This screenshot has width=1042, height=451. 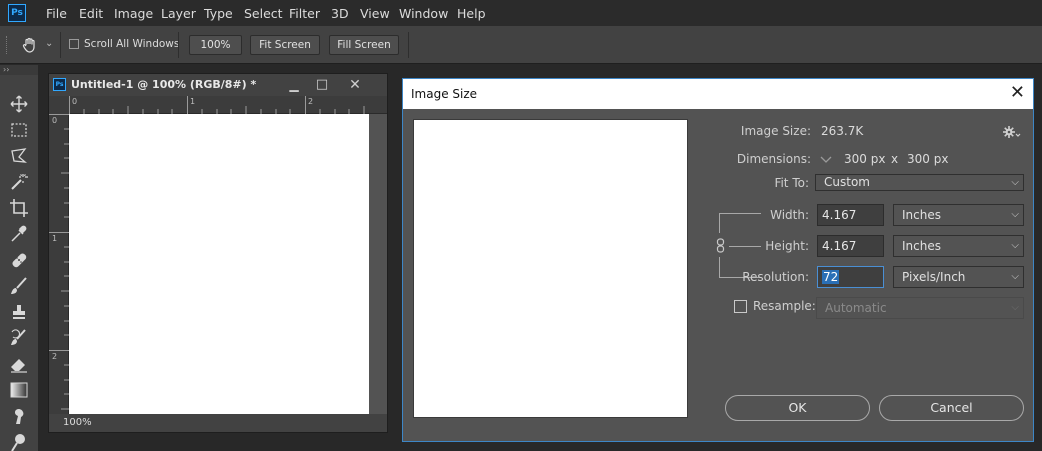 What do you see at coordinates (920, 308) in the screenshot?
I see `resample-method-select: Automatic ⌵` at bounding box center [920, 308].